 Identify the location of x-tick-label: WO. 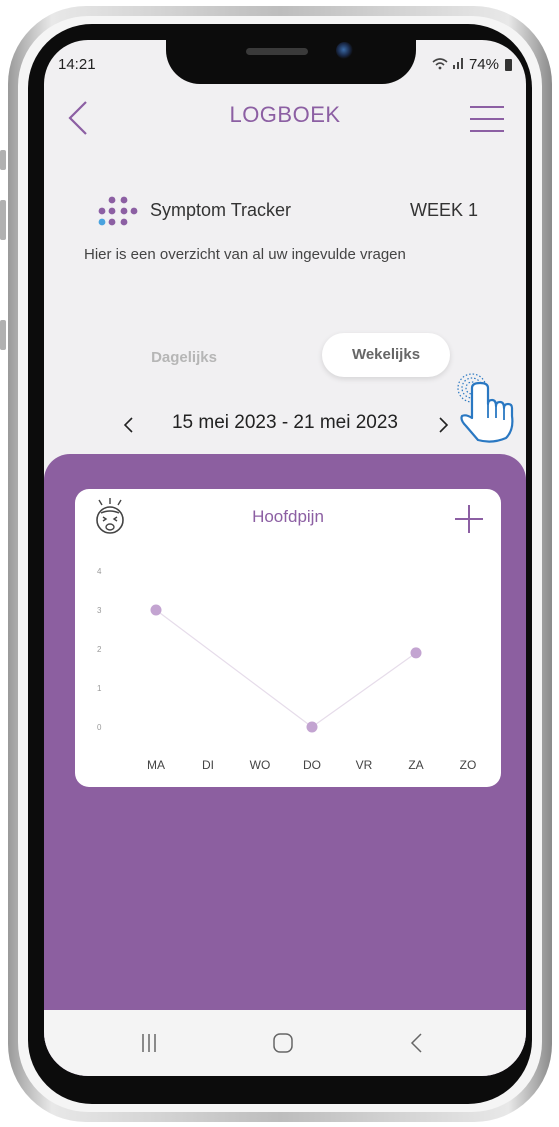
(260, 765).